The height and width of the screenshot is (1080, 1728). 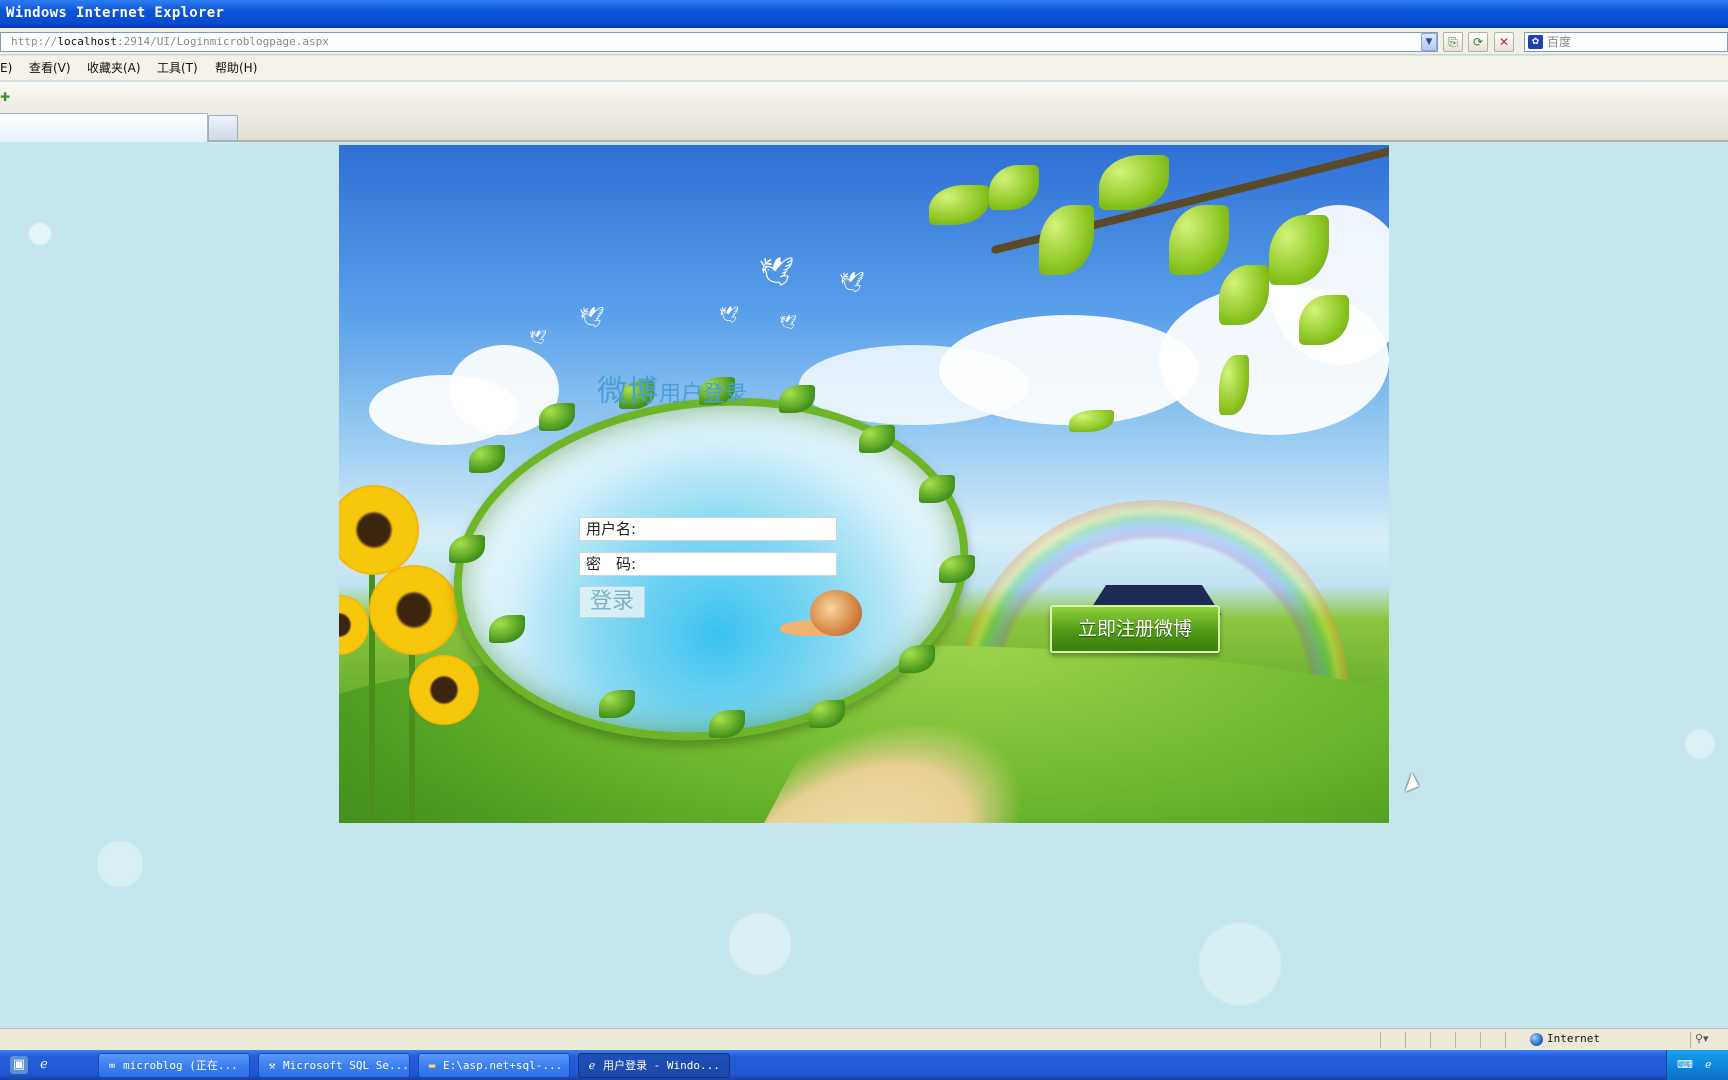 What do you see at coordinates (864, 1039) in the screenshot?
I see `status-bar: Internet ⚲▾` at bounding box center [864, 1039].